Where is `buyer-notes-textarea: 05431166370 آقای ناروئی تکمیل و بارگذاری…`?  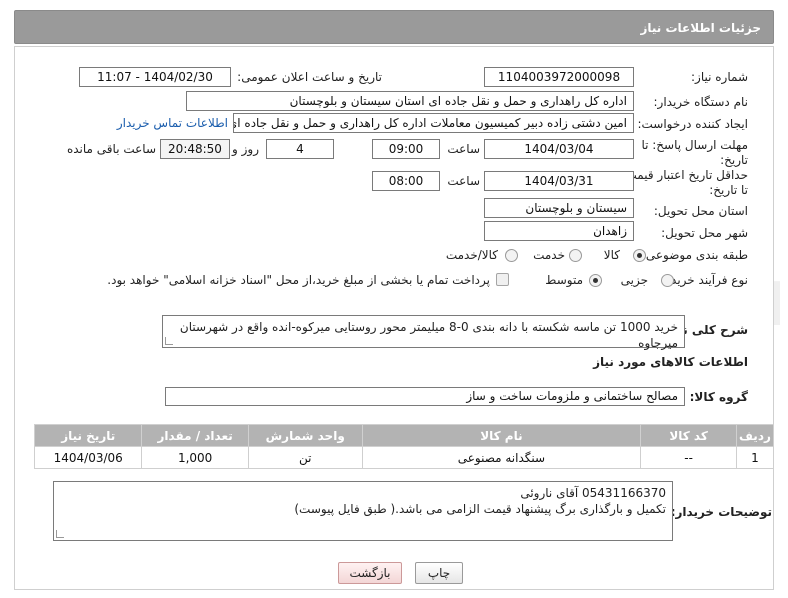 buyer-notes-textarea: 05431166370 آقای ناروئی تکمیل و بارگذاری… is located at coordinates (363, 511).